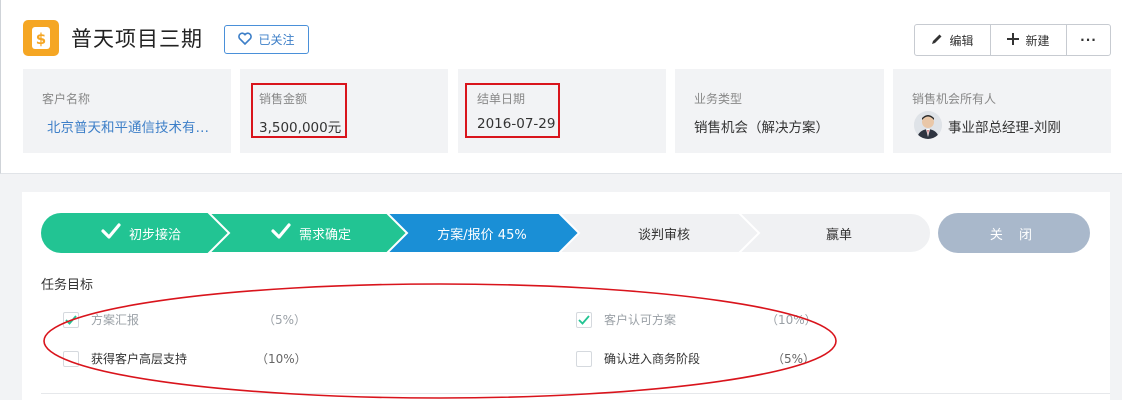 The image size is (1122, 400). I want to click on heart-icon, so click(245, 39).